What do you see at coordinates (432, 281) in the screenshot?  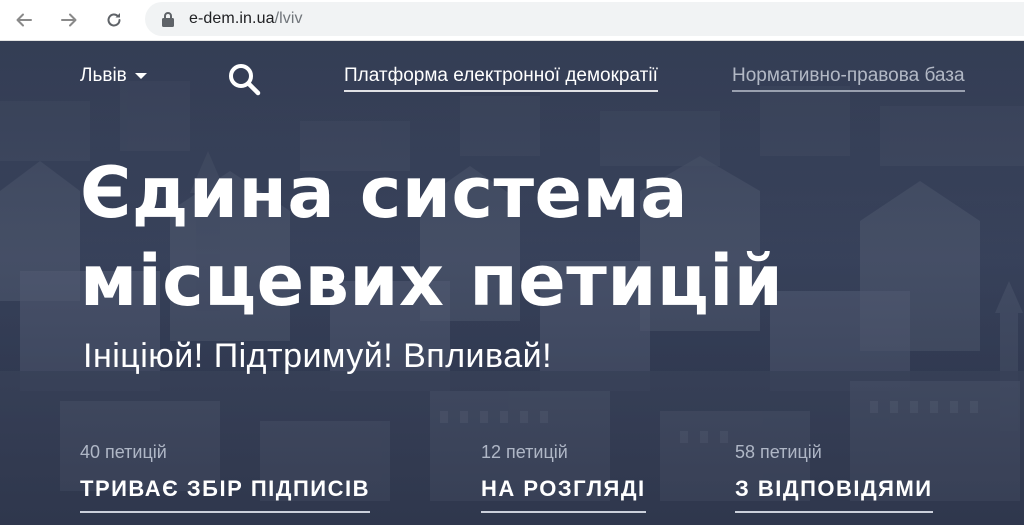 I see `headline-line-2: місцевих петицій` at bounding box center [432, 281].